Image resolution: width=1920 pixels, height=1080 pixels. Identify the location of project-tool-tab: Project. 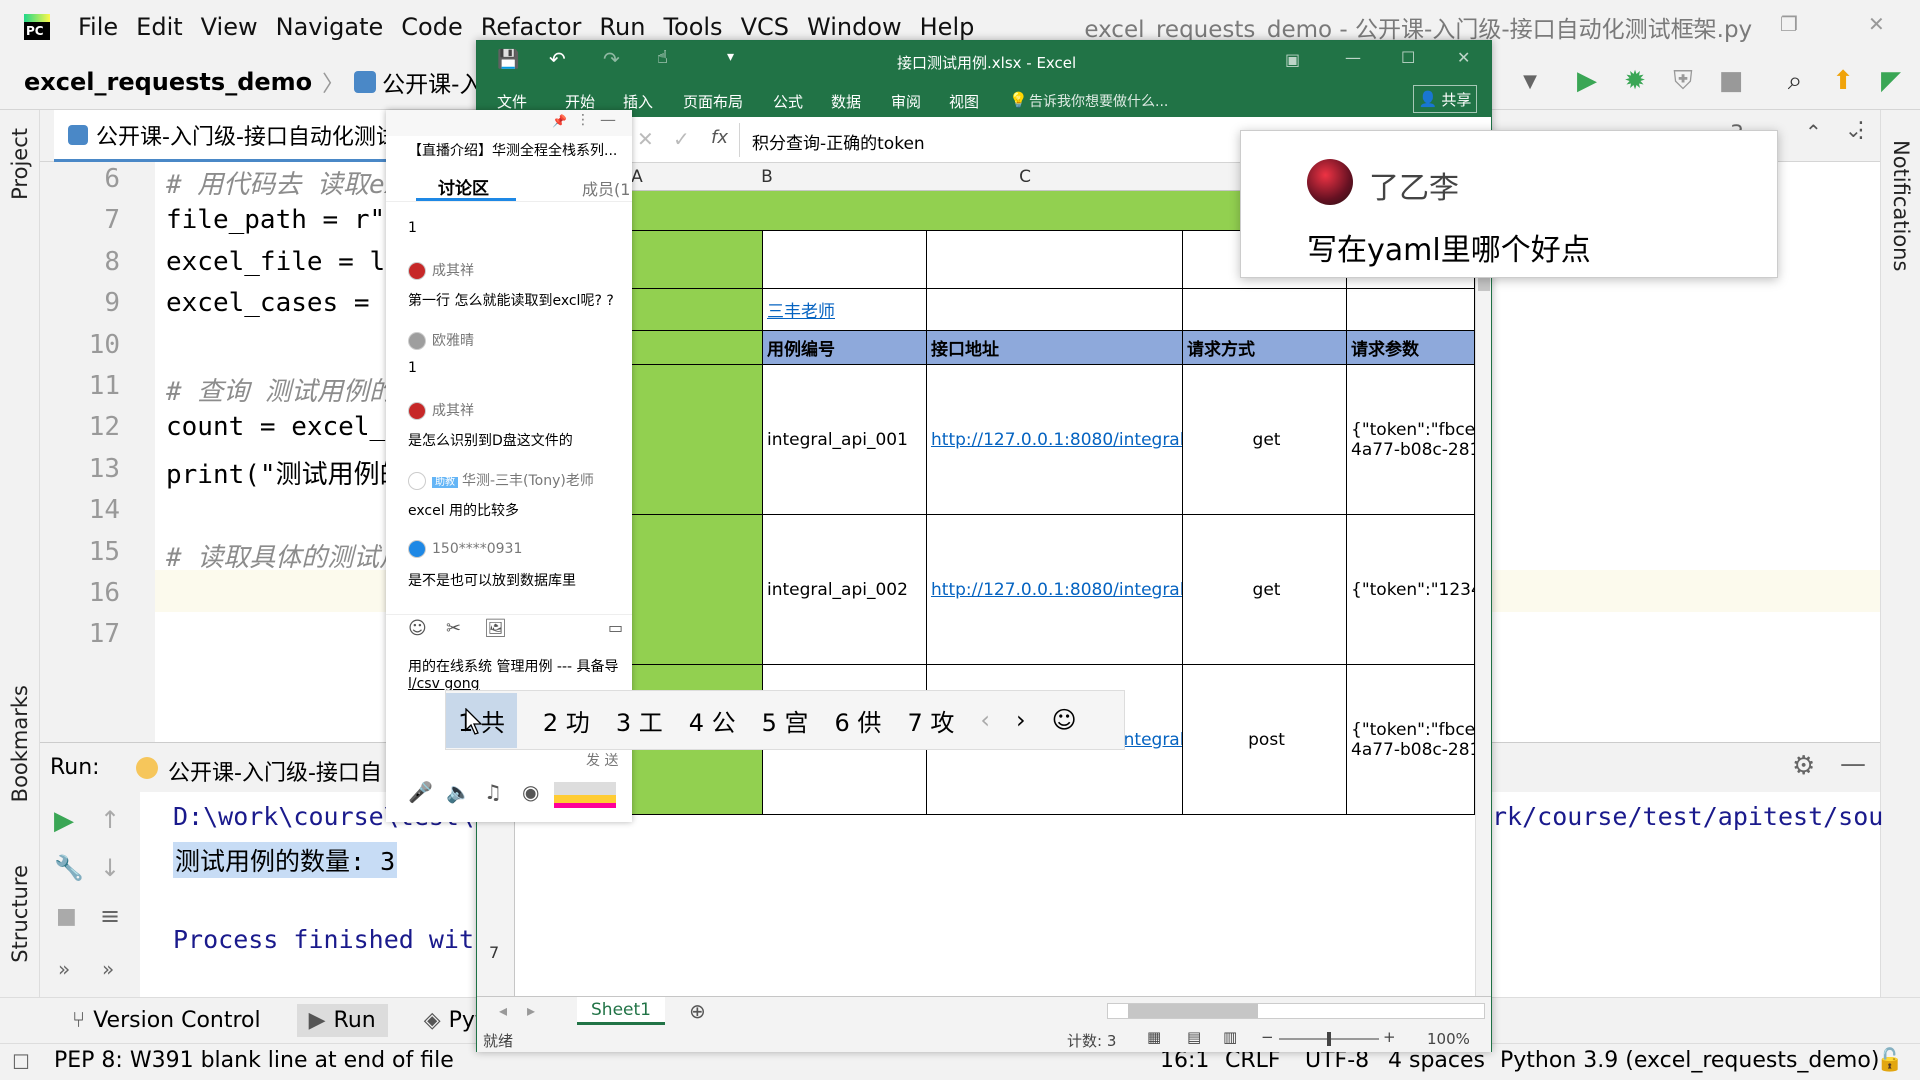
(20, 164).